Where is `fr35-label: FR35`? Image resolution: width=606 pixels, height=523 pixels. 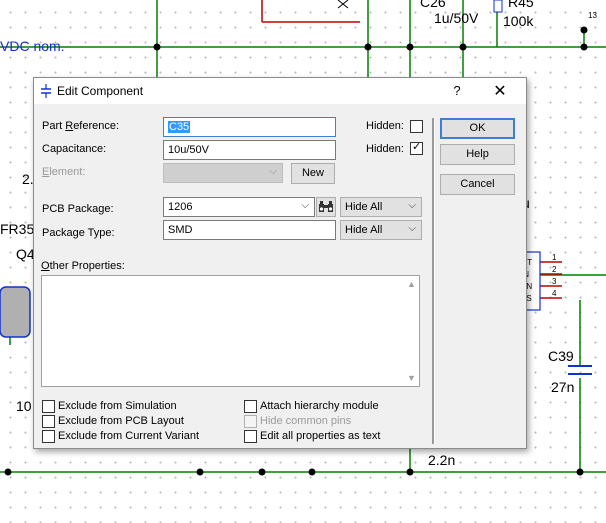
fr35-label: FR35 is located at coordinates (17, 229).